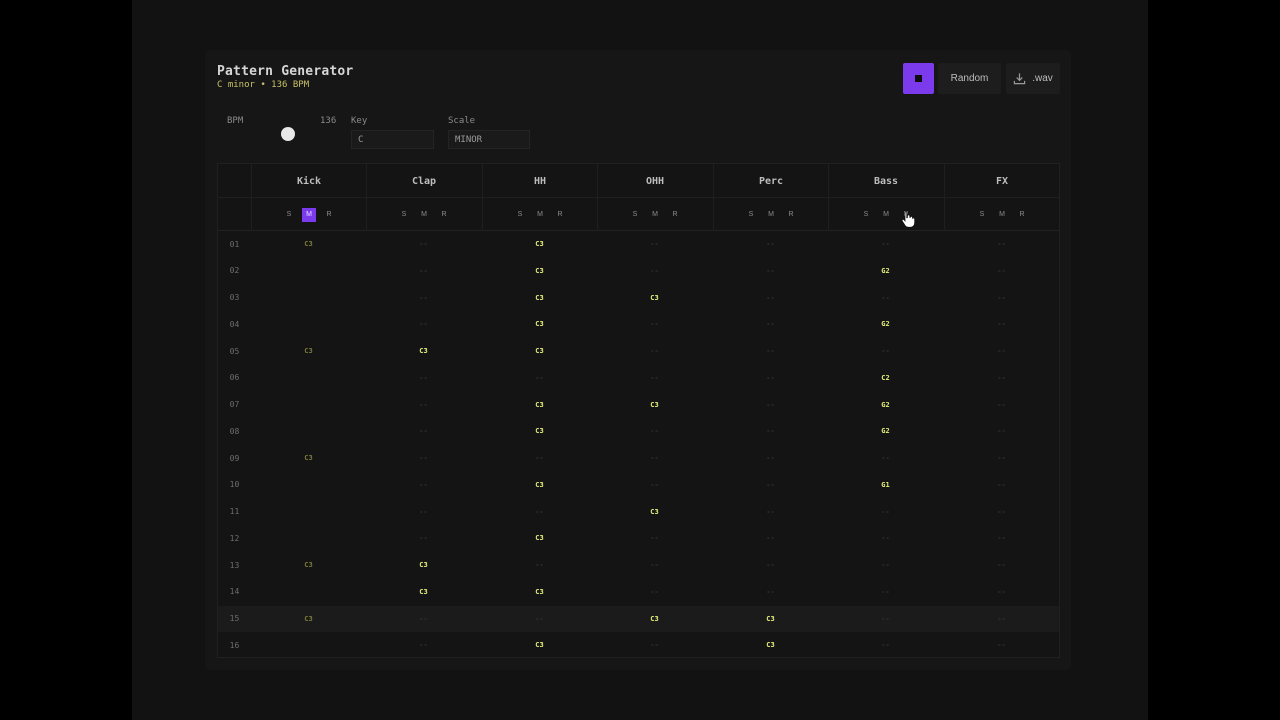 The image size is (1280, 720). Describe the element at coordinates (520, 215) in the screenshot. I see `solo-button-hh: S` at that location.